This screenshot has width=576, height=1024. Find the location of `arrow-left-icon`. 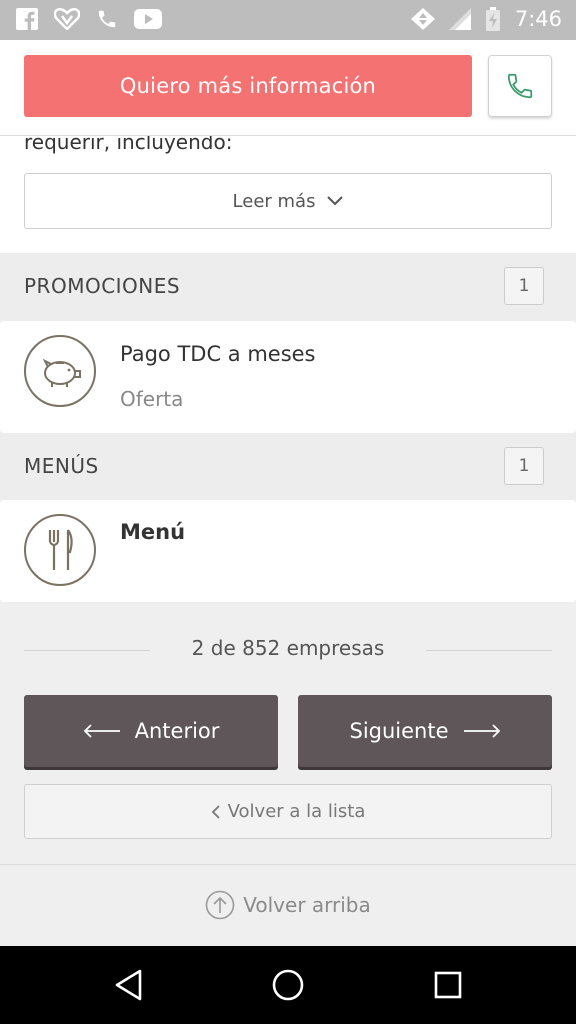

arrow-left-icon is located at coordinates (101, 731).